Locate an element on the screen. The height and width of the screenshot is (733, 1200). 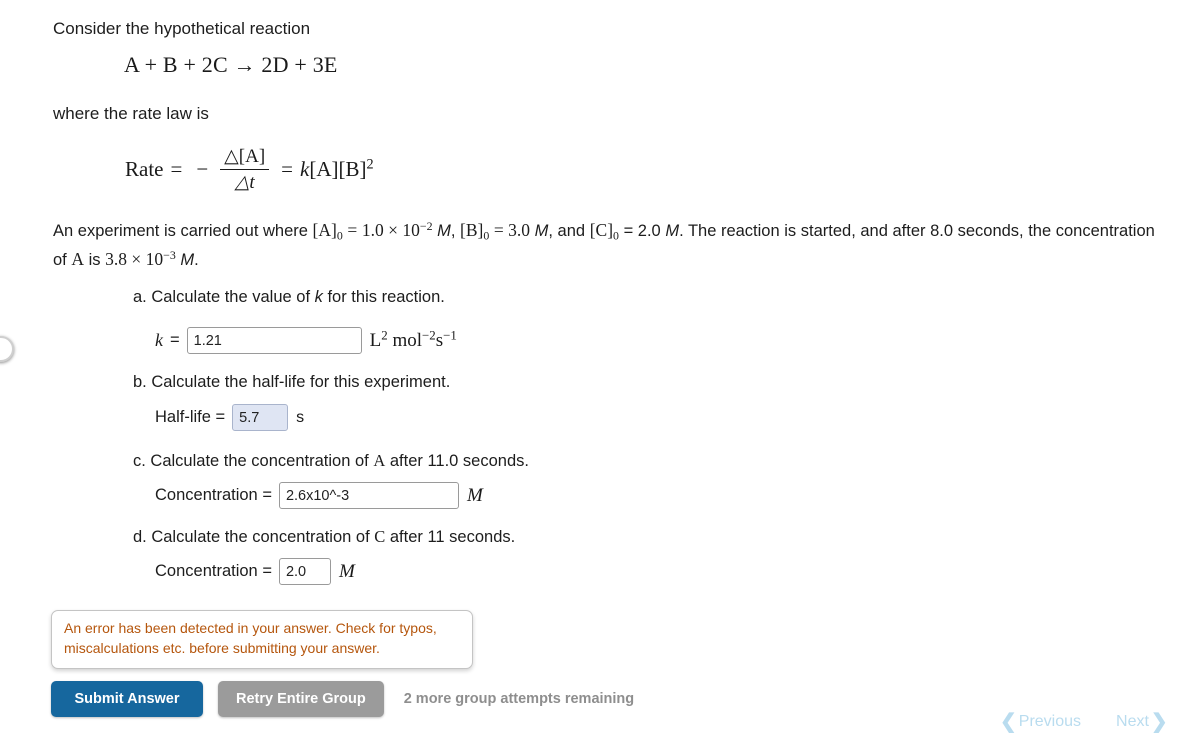
attempts-remaining-text: 2 more group attempts remaining is located at coordinates (519, 699).